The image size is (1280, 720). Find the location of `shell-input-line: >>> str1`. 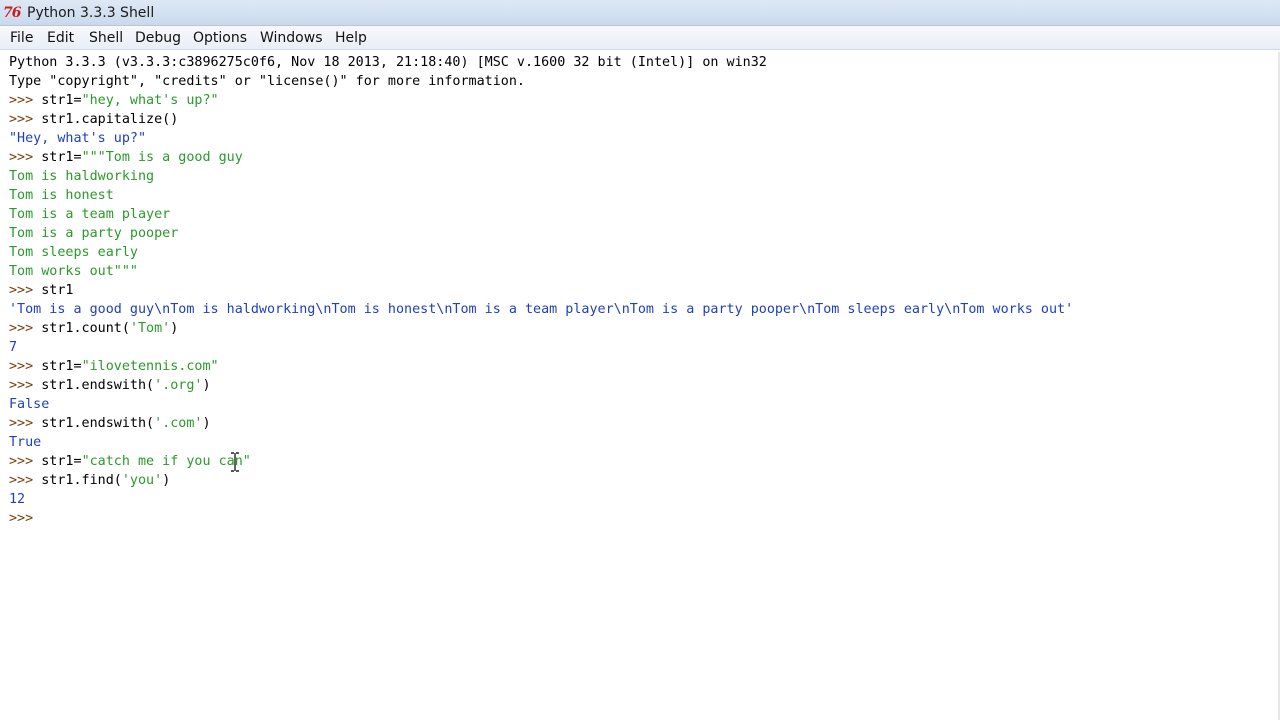

shell-input-line: >>> str1 is located at coordinates (41, 290).